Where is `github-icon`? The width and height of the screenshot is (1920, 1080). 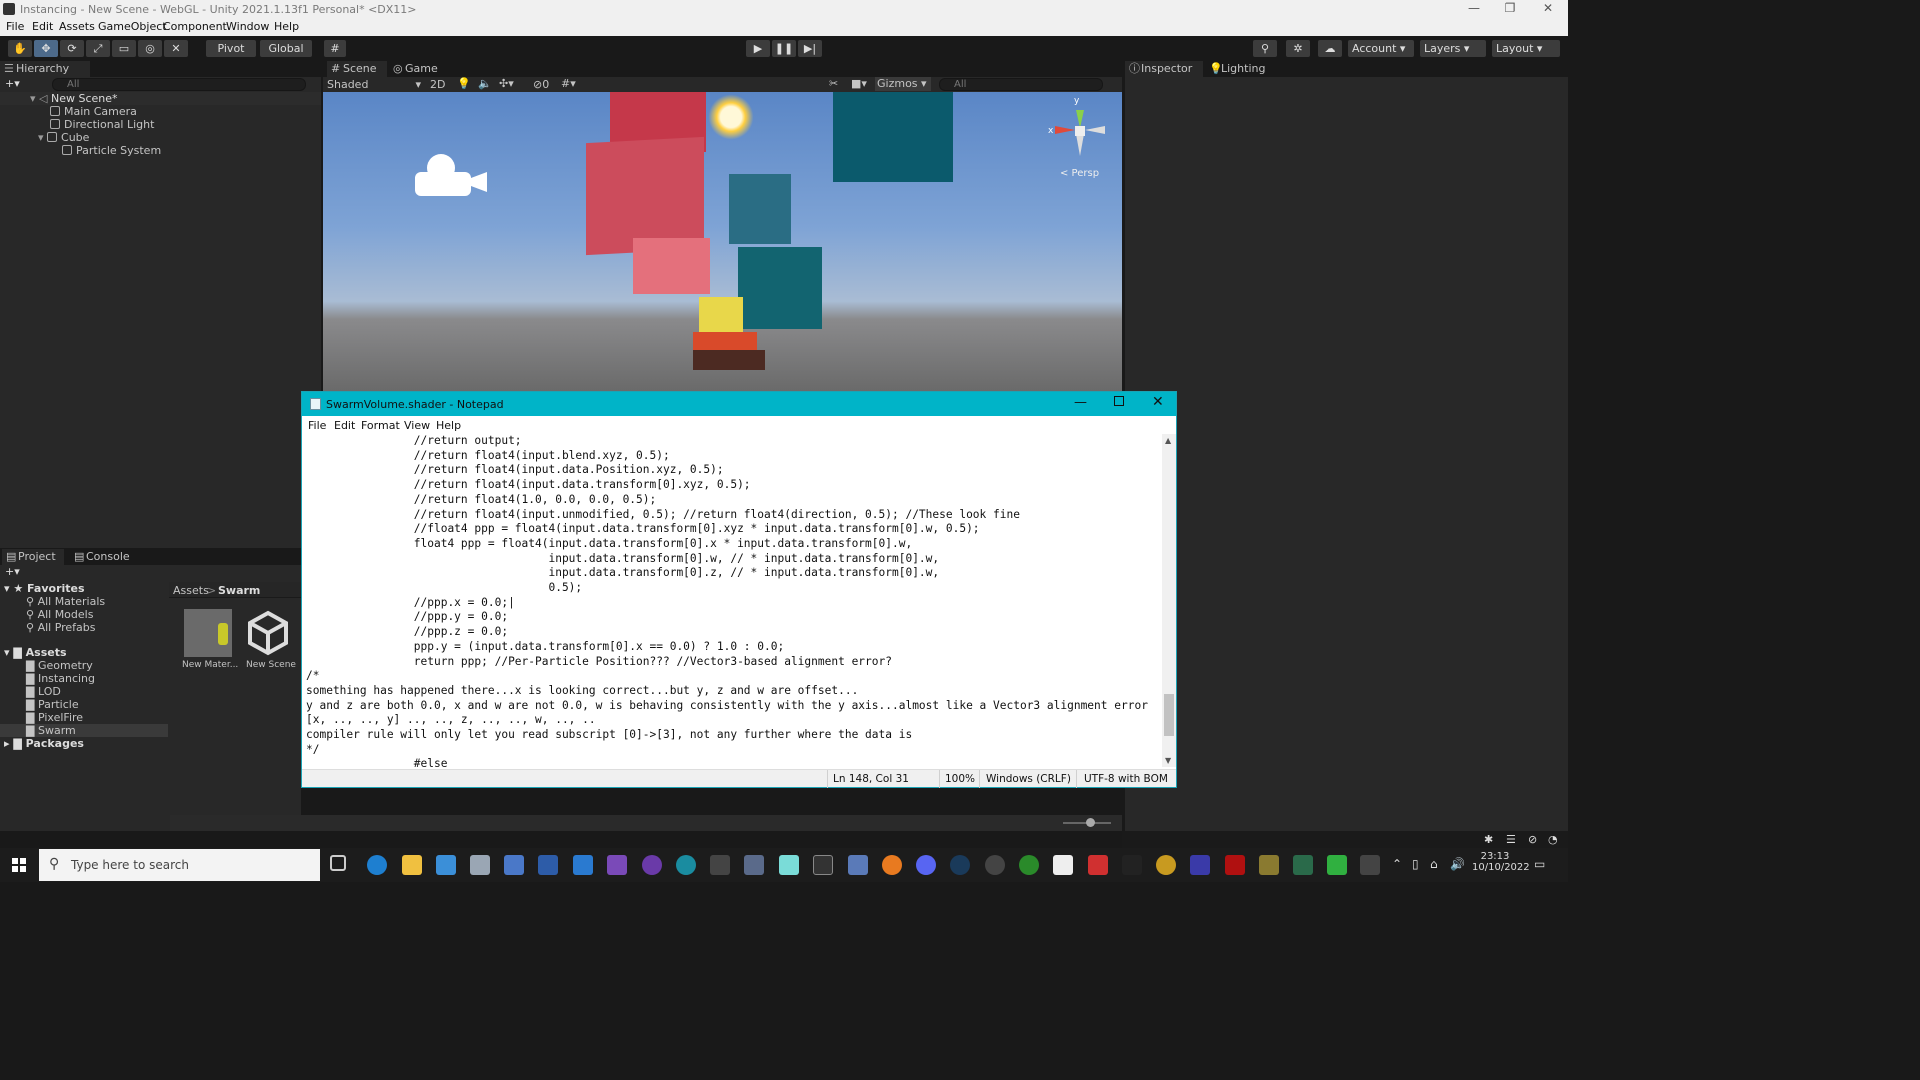 github-icon is located at coordinates (652, 865).